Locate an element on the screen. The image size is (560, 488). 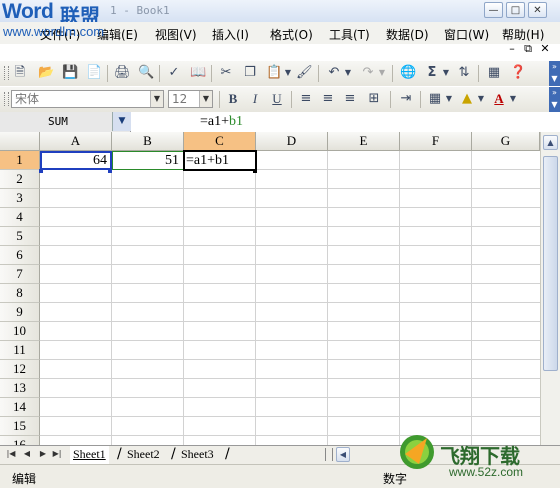
row-header-16: 16 is located at coordinates (20, 440).